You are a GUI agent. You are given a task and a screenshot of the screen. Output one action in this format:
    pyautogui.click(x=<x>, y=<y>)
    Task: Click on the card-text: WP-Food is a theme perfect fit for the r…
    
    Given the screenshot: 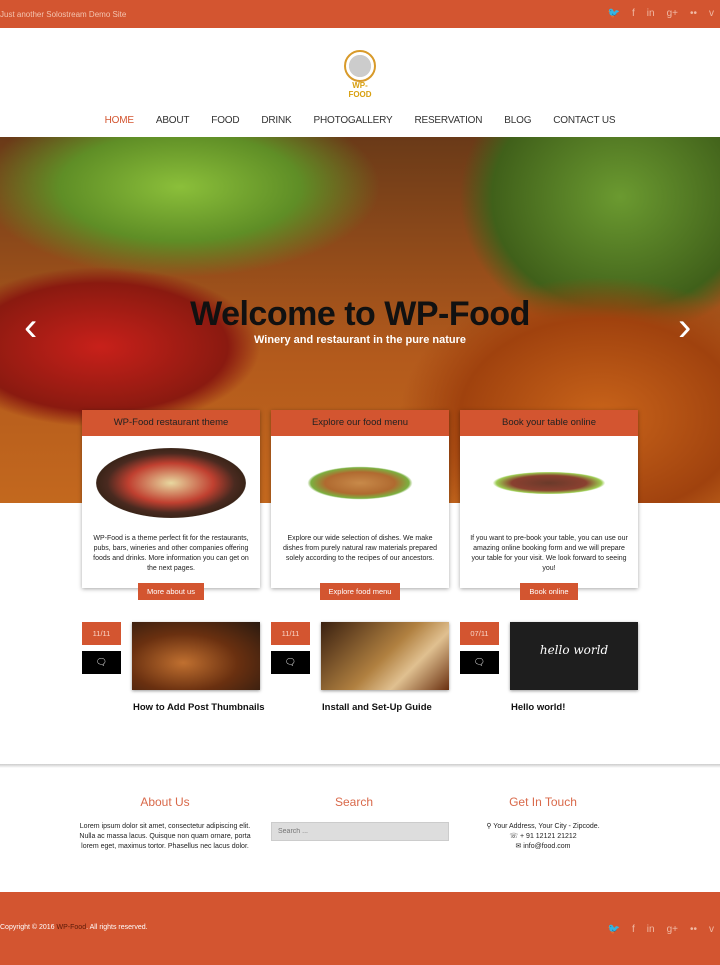 What is the action you would take?
    pyautogui.click(x=171, y=553)
    